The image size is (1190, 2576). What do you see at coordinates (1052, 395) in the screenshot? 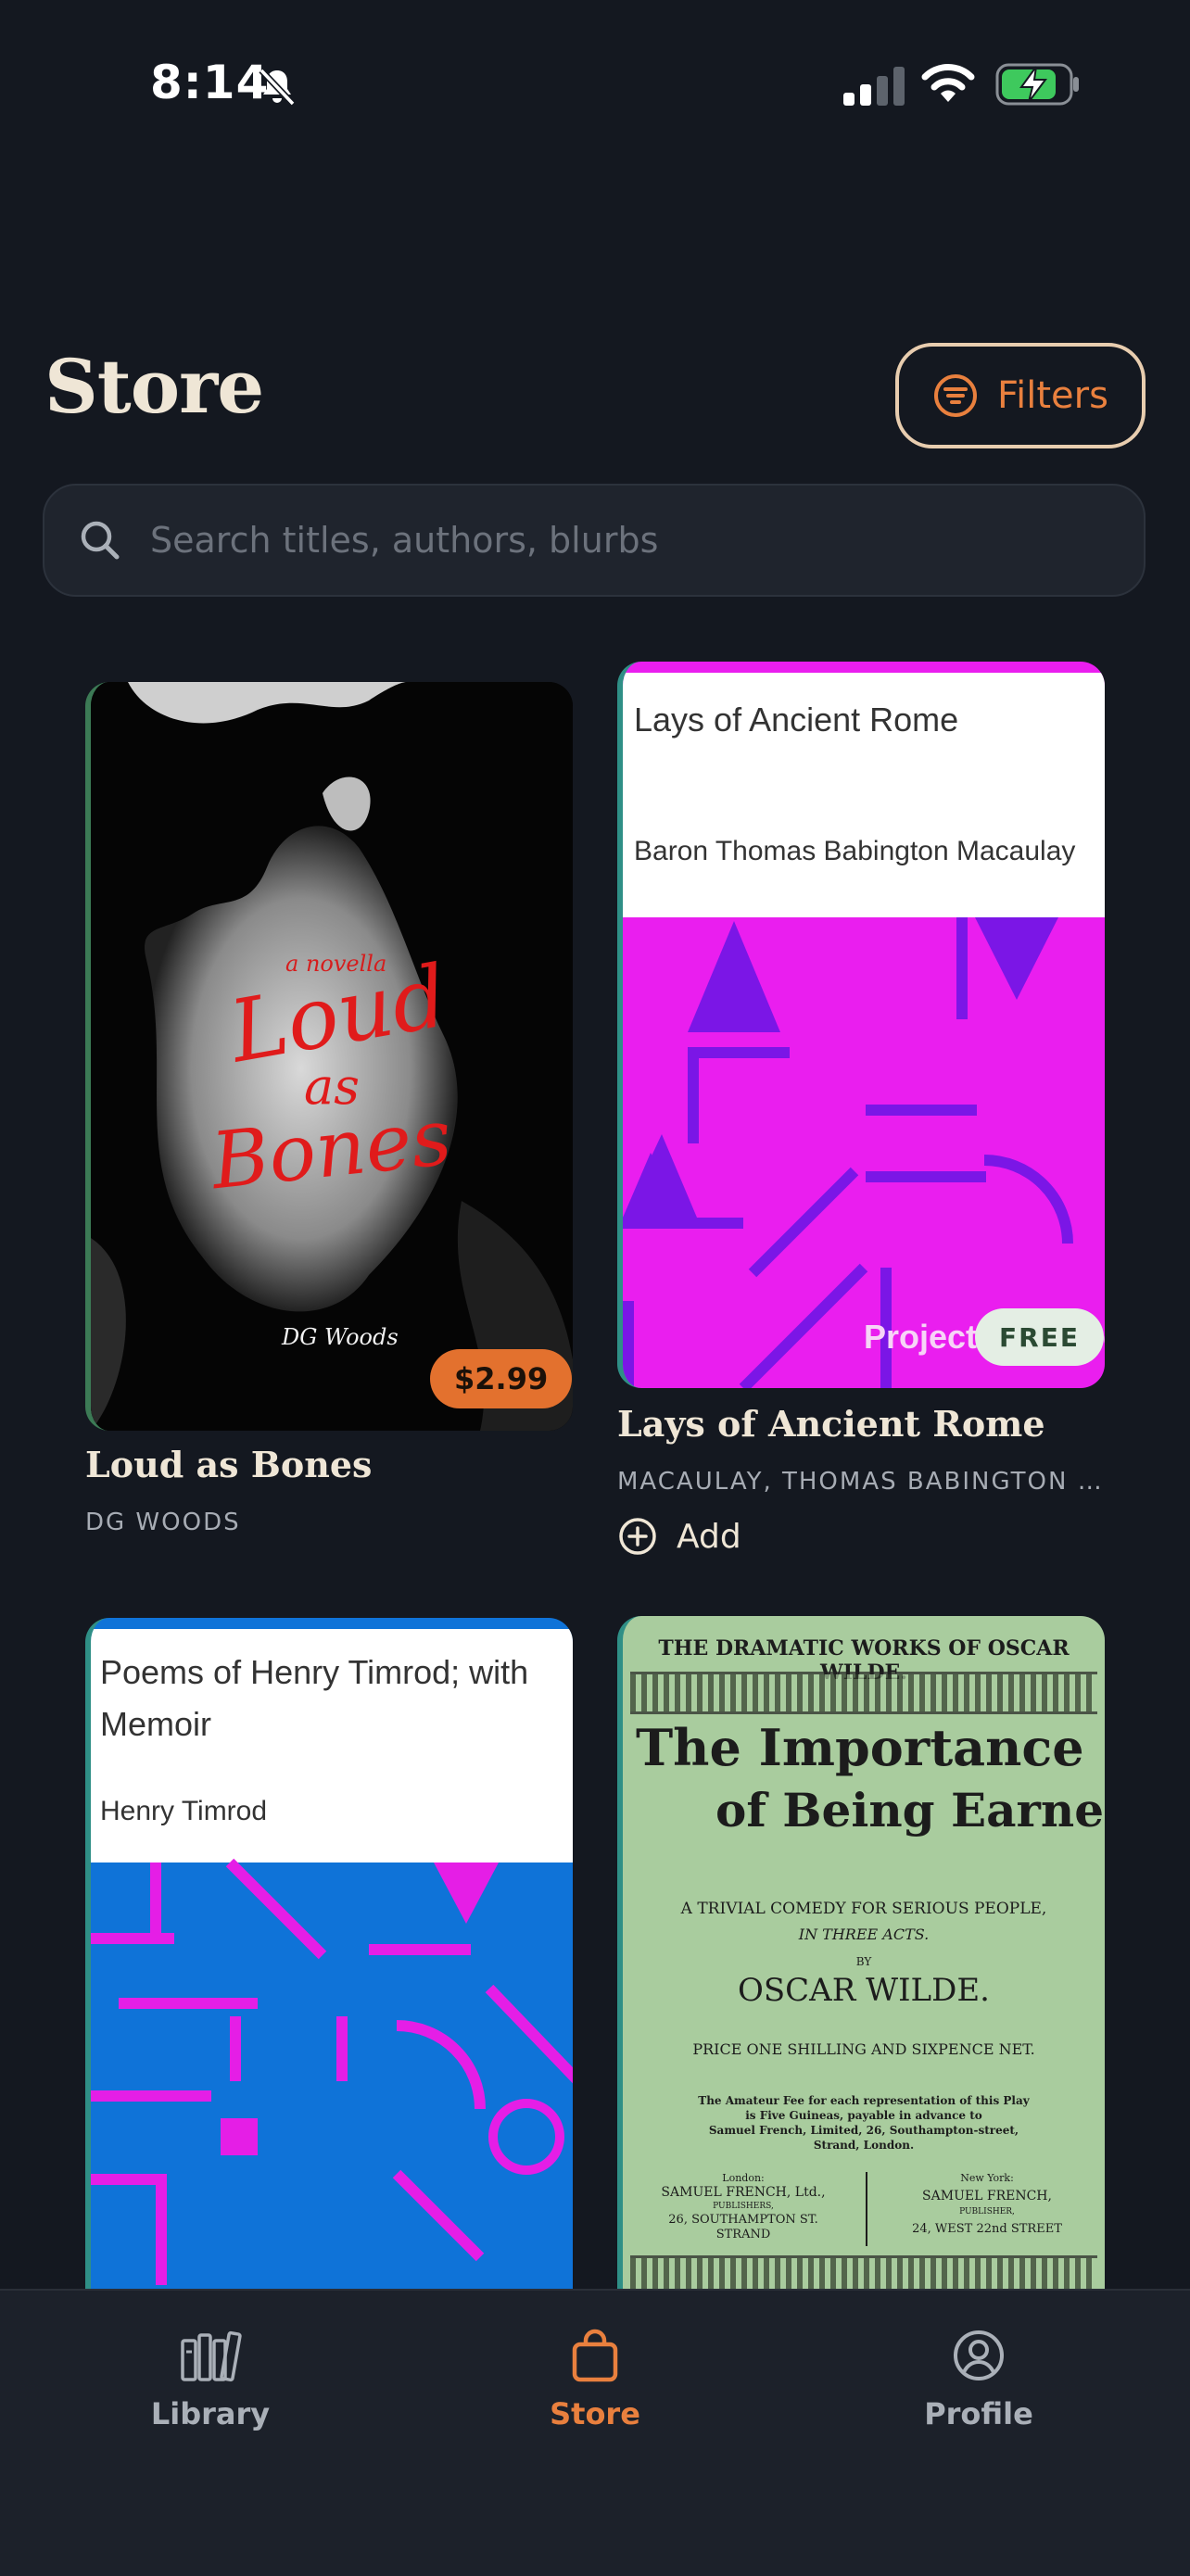
I see `filters-label: Filters` at bounding box center [1052, 395].